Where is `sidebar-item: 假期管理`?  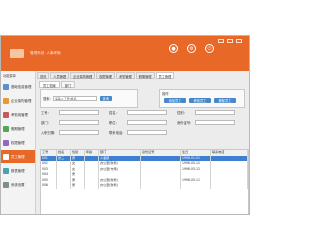
sidebar-item: 假期管理 is located at coordinates (18, 128).